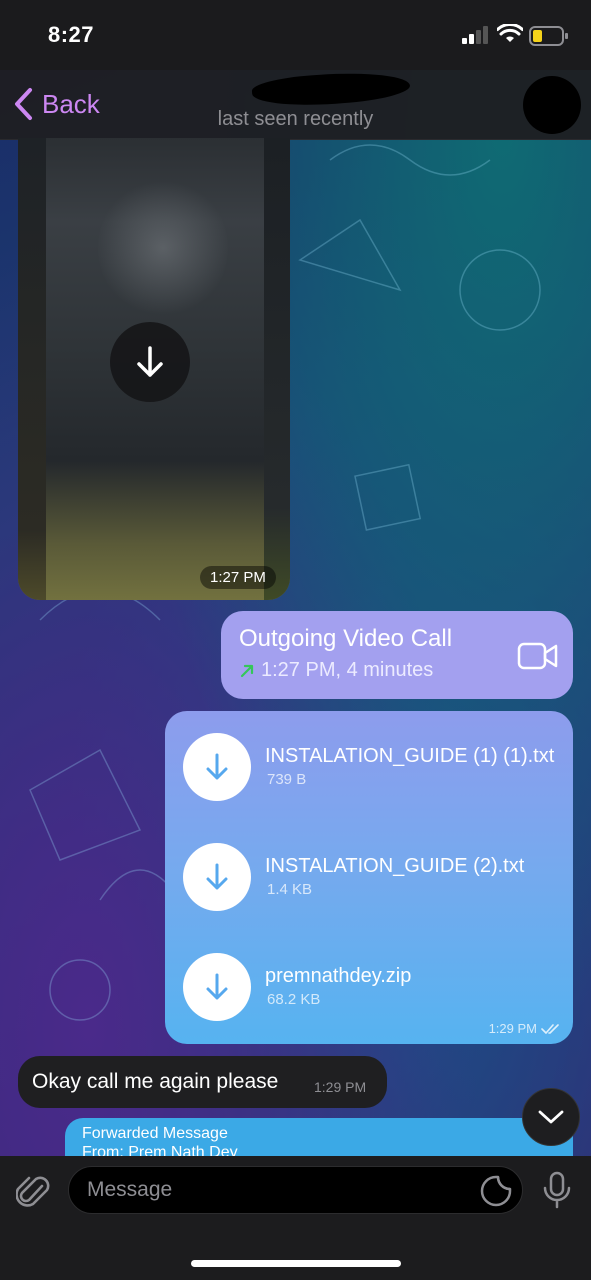 This screenshot has width=591, height=1280. What do you see at coordinates (287, 779) in the screenshot?
I see `file-size: 739 B` at bounding box center [287, 779].